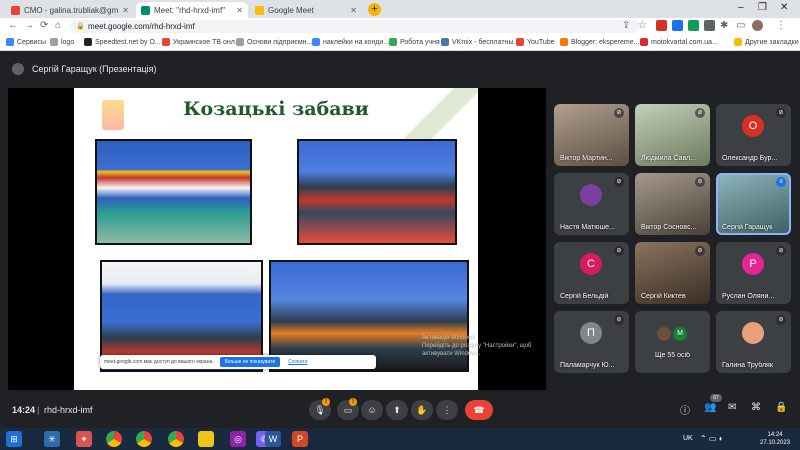 This screenshot has height=450, width=800. I want to click on hide-link: Сховати, so click(297, 362).